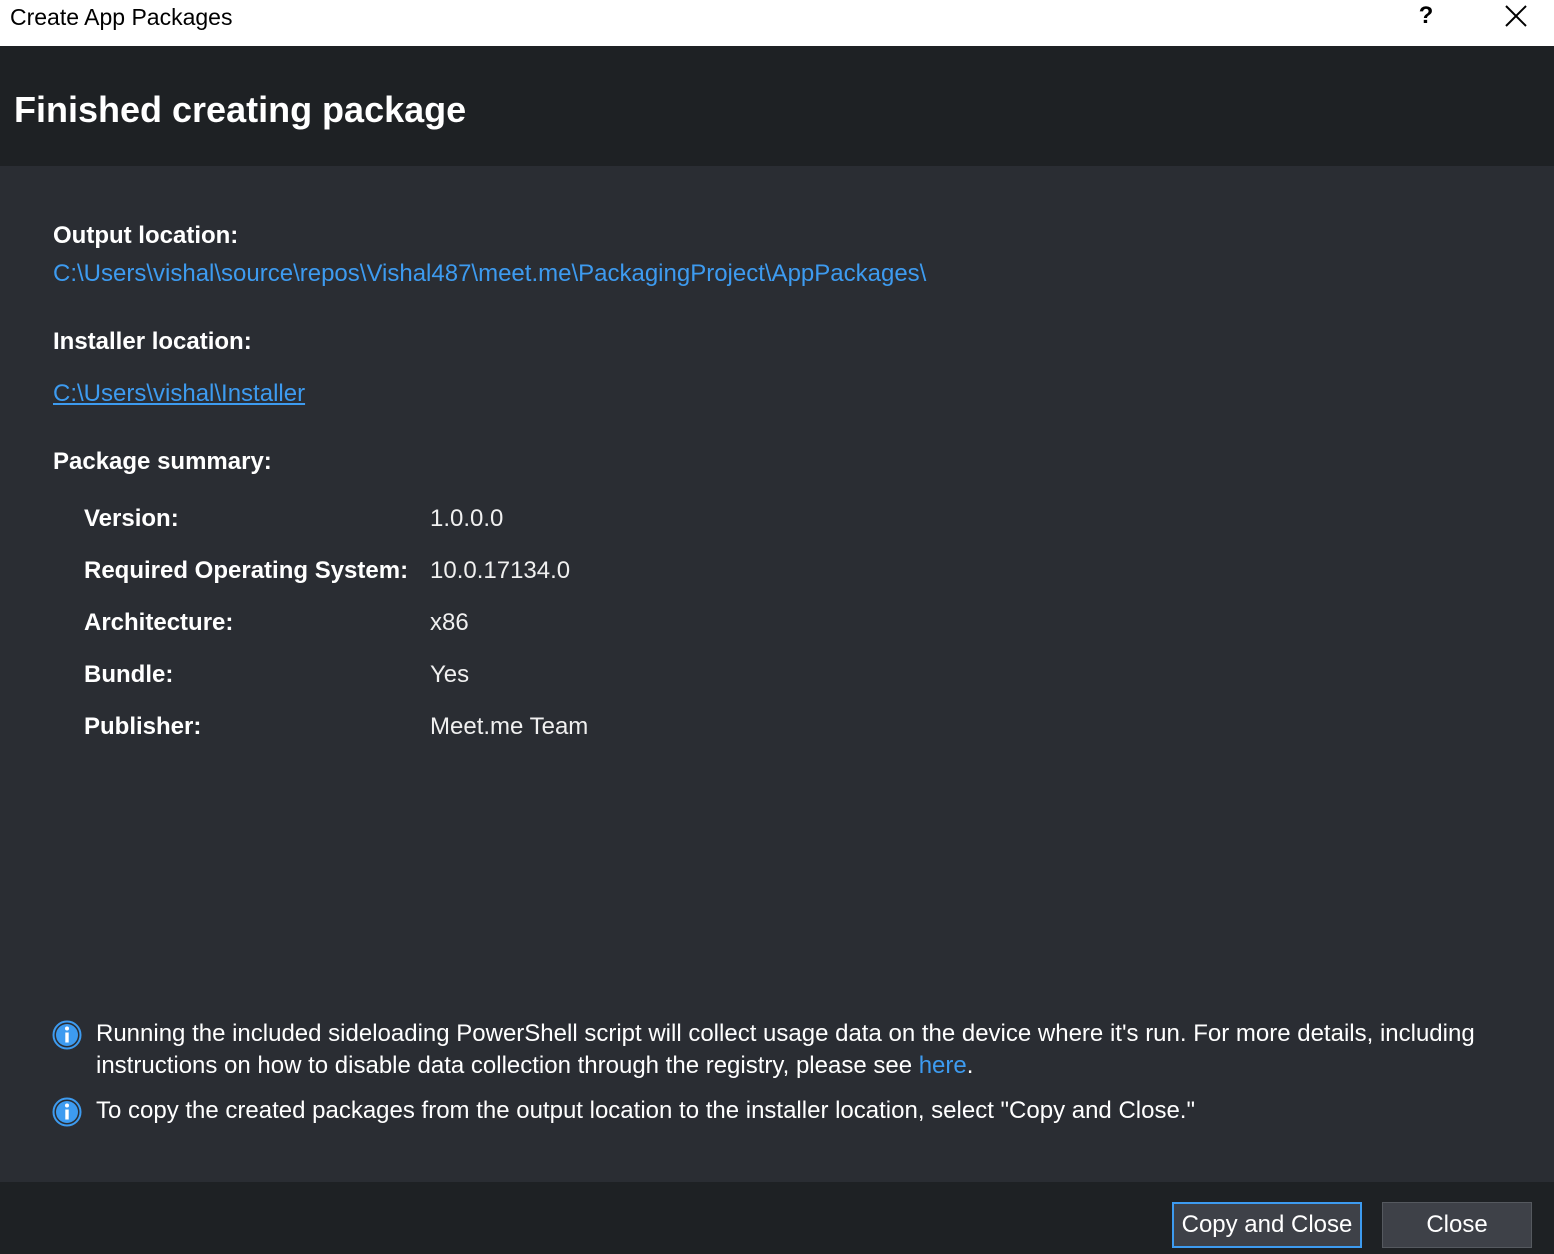  I want to click on package-summary-label: Package summary:, so click(162, 461).